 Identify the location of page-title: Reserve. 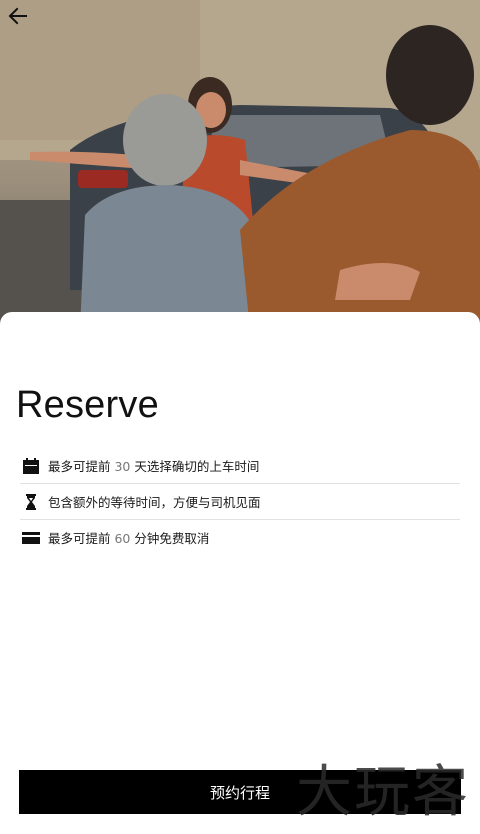
(87, 405).